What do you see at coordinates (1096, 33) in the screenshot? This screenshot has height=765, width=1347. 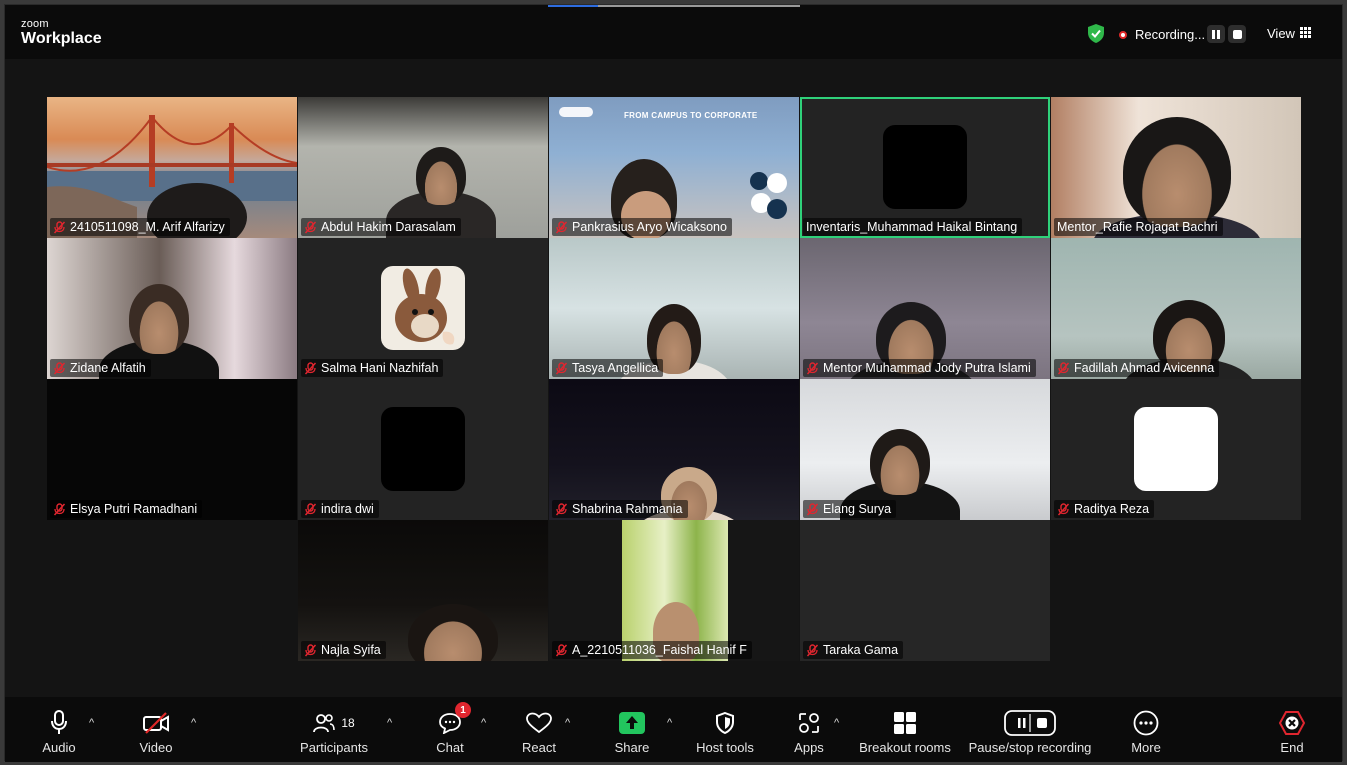 I see `encryption-shield-icon` at bounding box center [1096, 33].